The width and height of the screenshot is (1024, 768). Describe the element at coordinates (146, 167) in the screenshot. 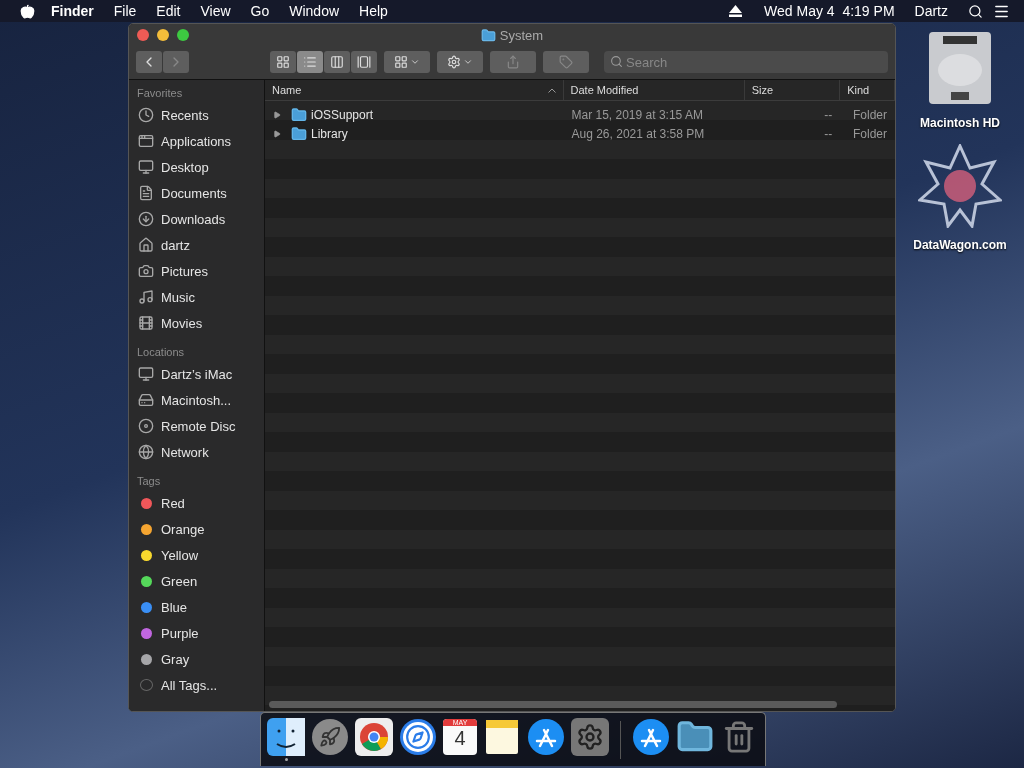

I see `desktop-icon` at that location.